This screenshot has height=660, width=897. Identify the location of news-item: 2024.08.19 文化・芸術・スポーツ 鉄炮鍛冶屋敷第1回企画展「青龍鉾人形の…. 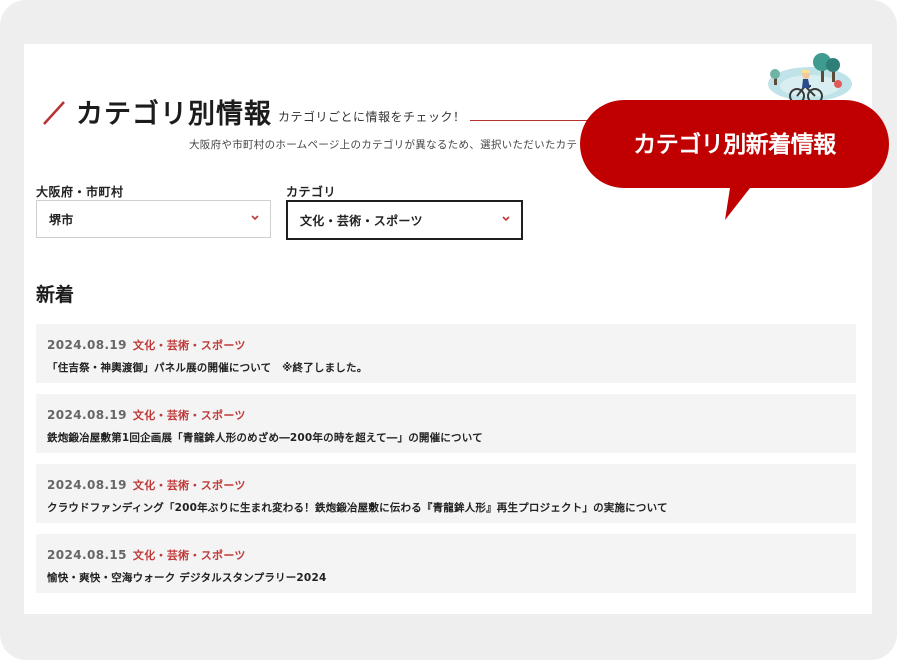
(446, 423).